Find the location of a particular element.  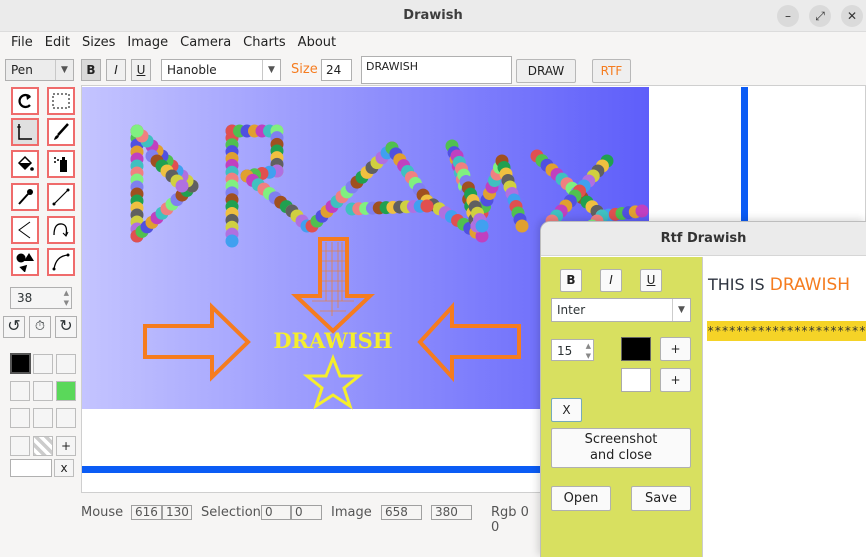

rtf-text-prefix: THIS IS is located at coordinates (739, 284).